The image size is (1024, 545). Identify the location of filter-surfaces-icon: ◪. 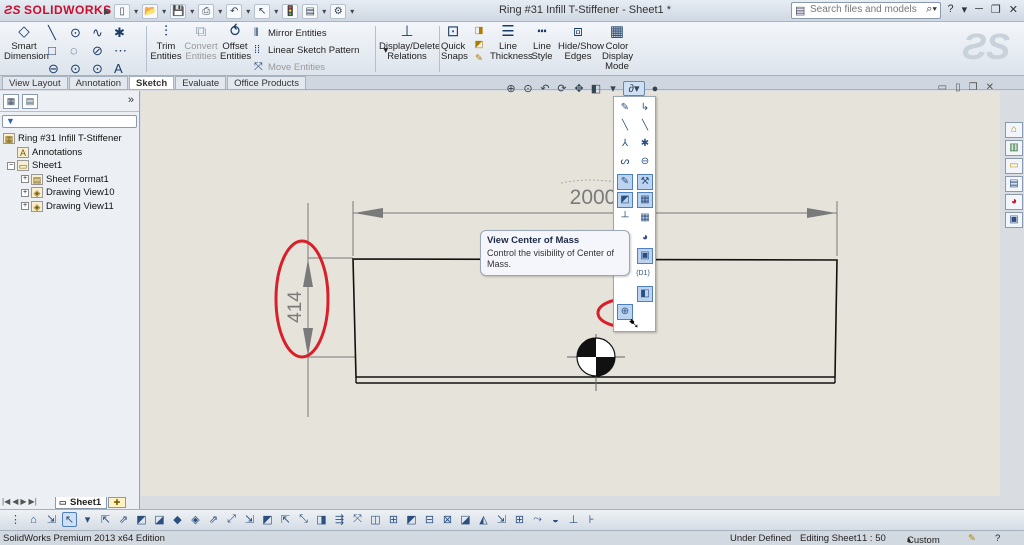
(159, 519).